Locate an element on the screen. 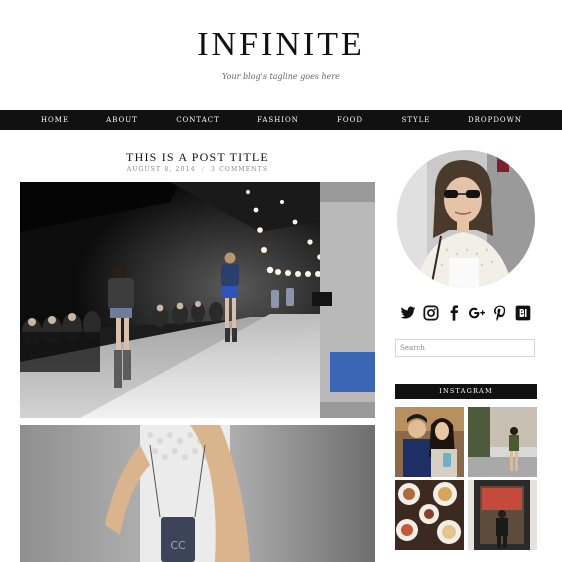 The height and width of the screenshot is (562, 562). post-date: AUGUST 8, 2014 is located at coordinates (161, 169).